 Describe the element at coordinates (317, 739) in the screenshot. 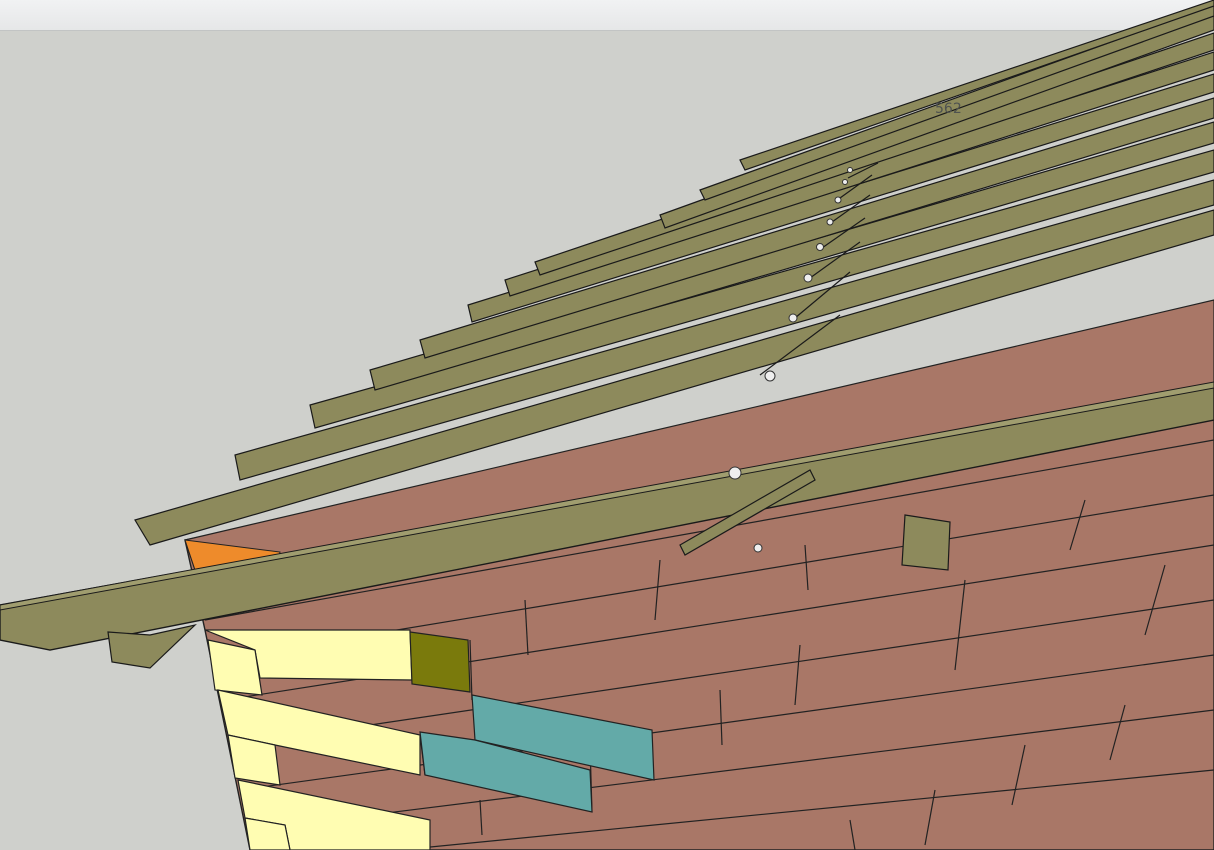

I see `wall-end-panels` at that location.